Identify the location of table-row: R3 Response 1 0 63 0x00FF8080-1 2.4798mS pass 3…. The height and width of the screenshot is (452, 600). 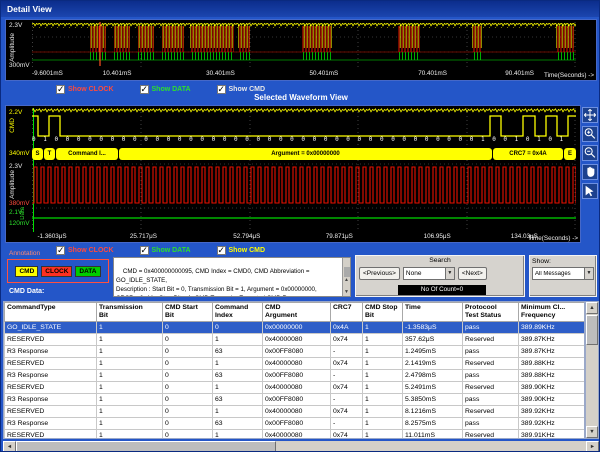
(294, 375).